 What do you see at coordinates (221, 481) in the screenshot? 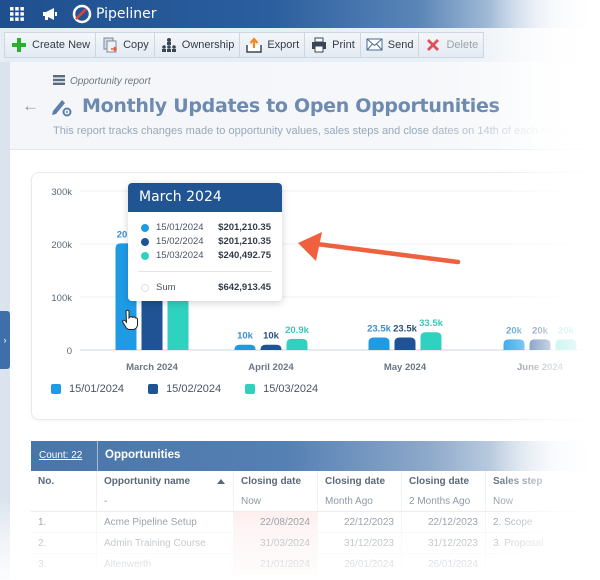
I see `sort-ascending-icon` at bounding box center [221, 481].